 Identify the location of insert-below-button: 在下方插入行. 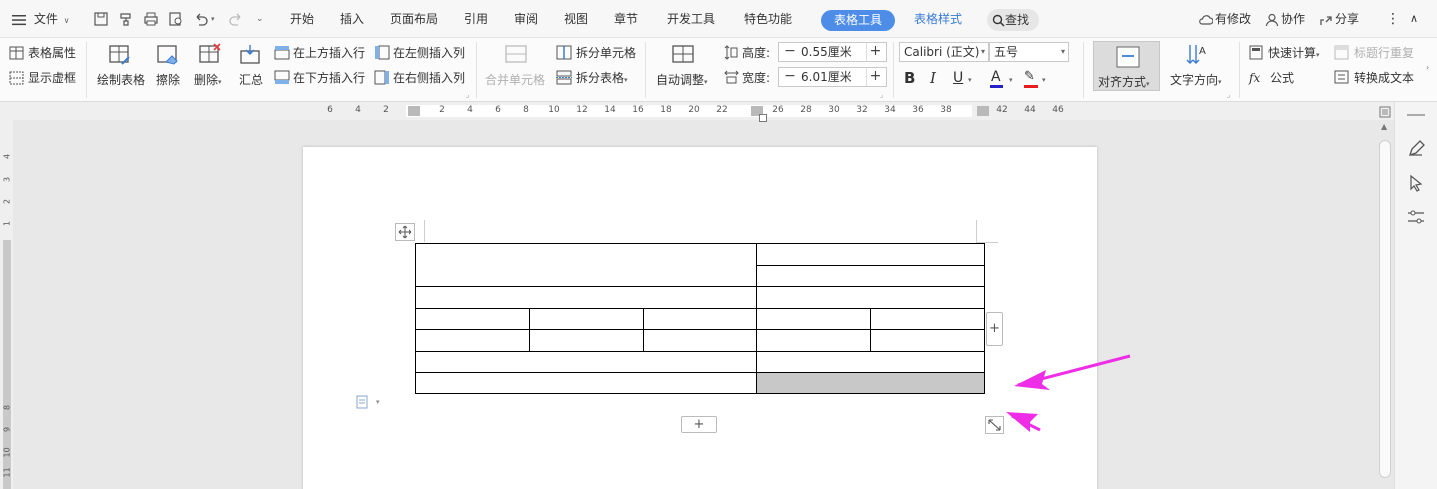
(329, 78).